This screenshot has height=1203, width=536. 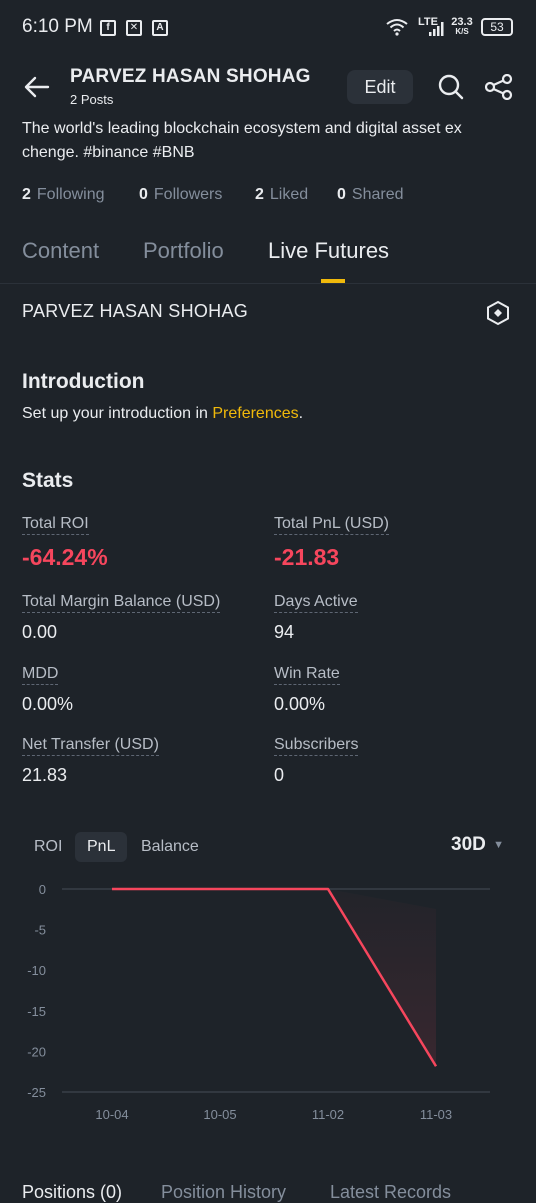 What do you see at coordinates (188, 194) in the screenshot?
I see `followers-label: Followers` at bounding box center [188, 194].